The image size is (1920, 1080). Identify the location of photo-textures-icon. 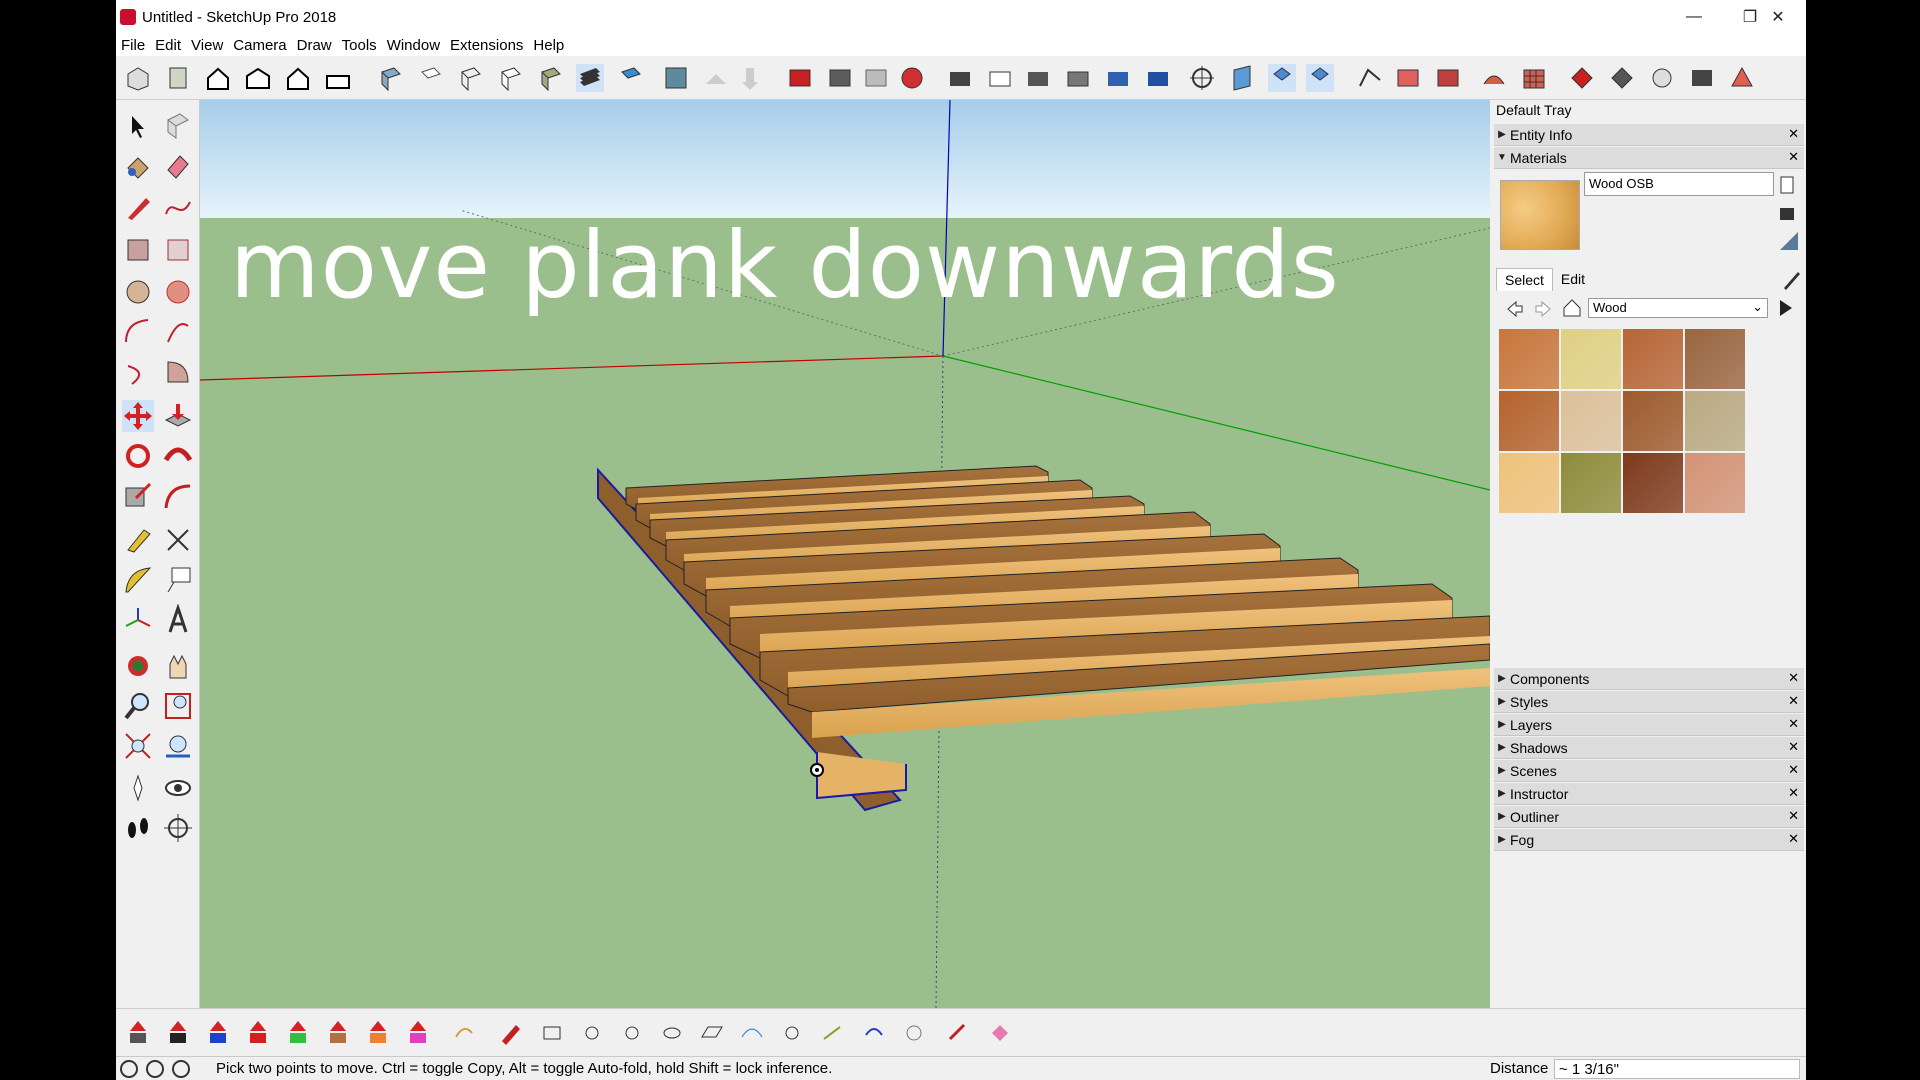
(750, 78).